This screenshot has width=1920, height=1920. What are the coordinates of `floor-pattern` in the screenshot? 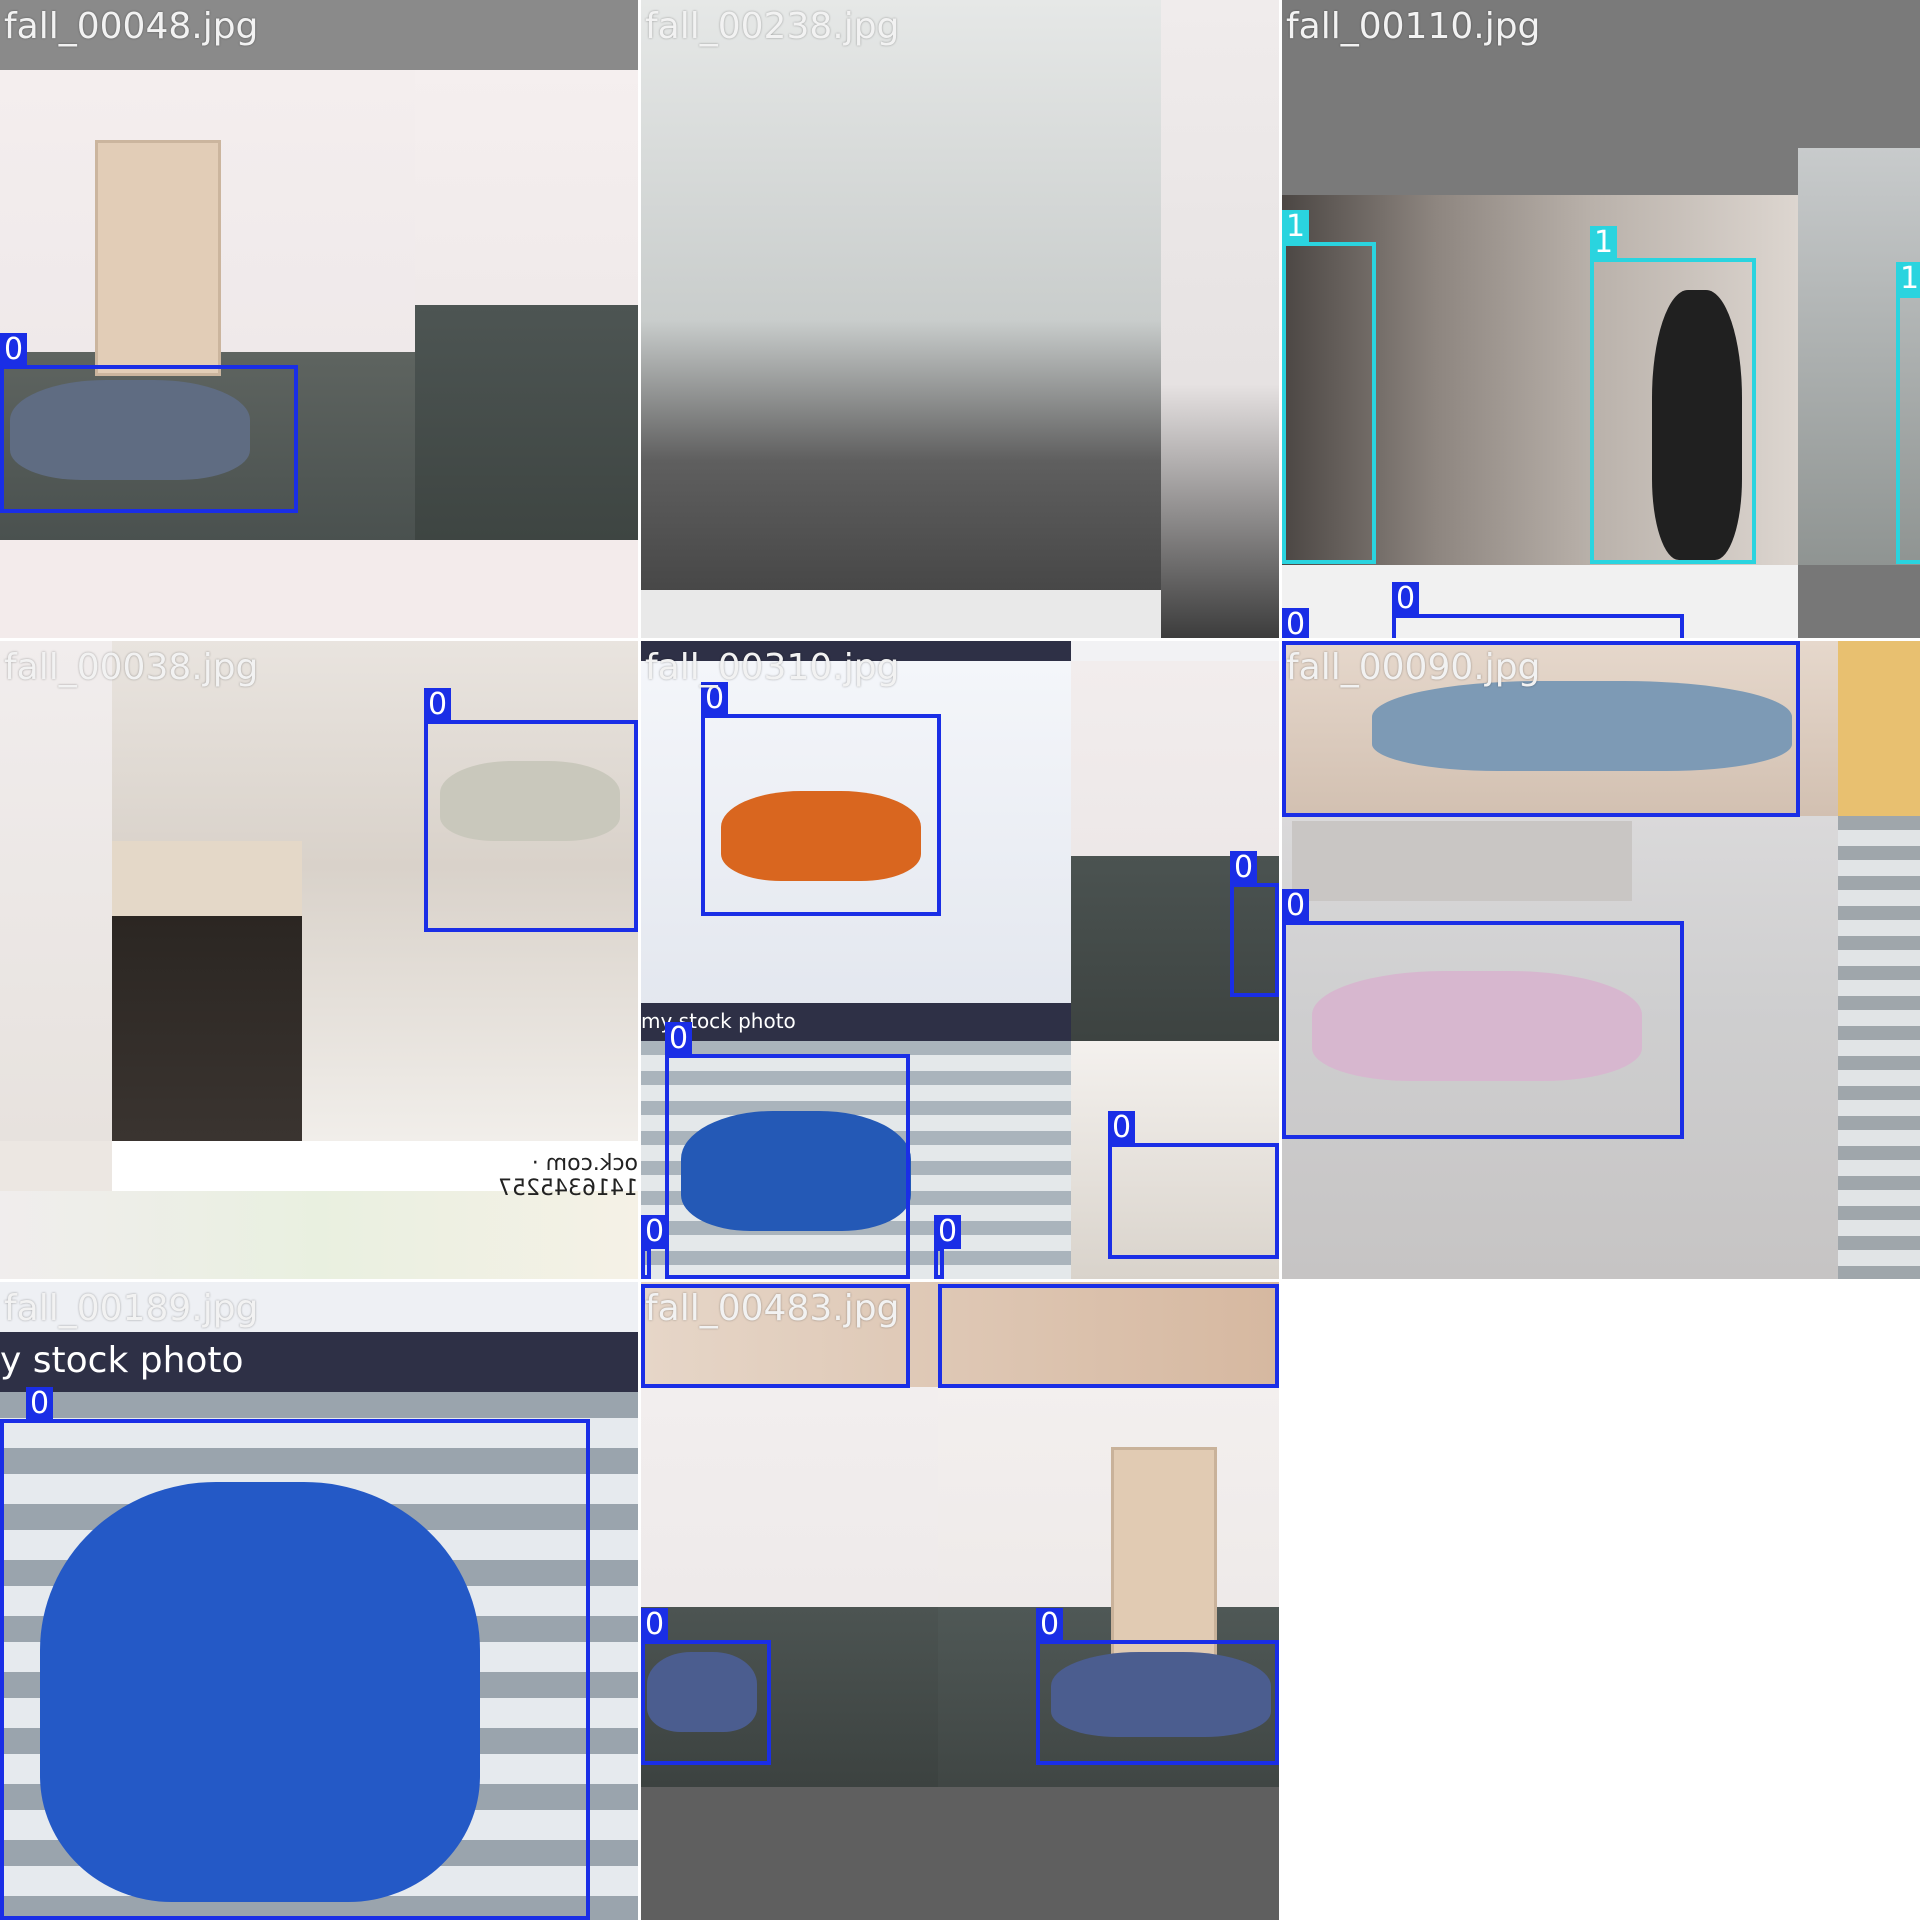 It's located at (901, 614).